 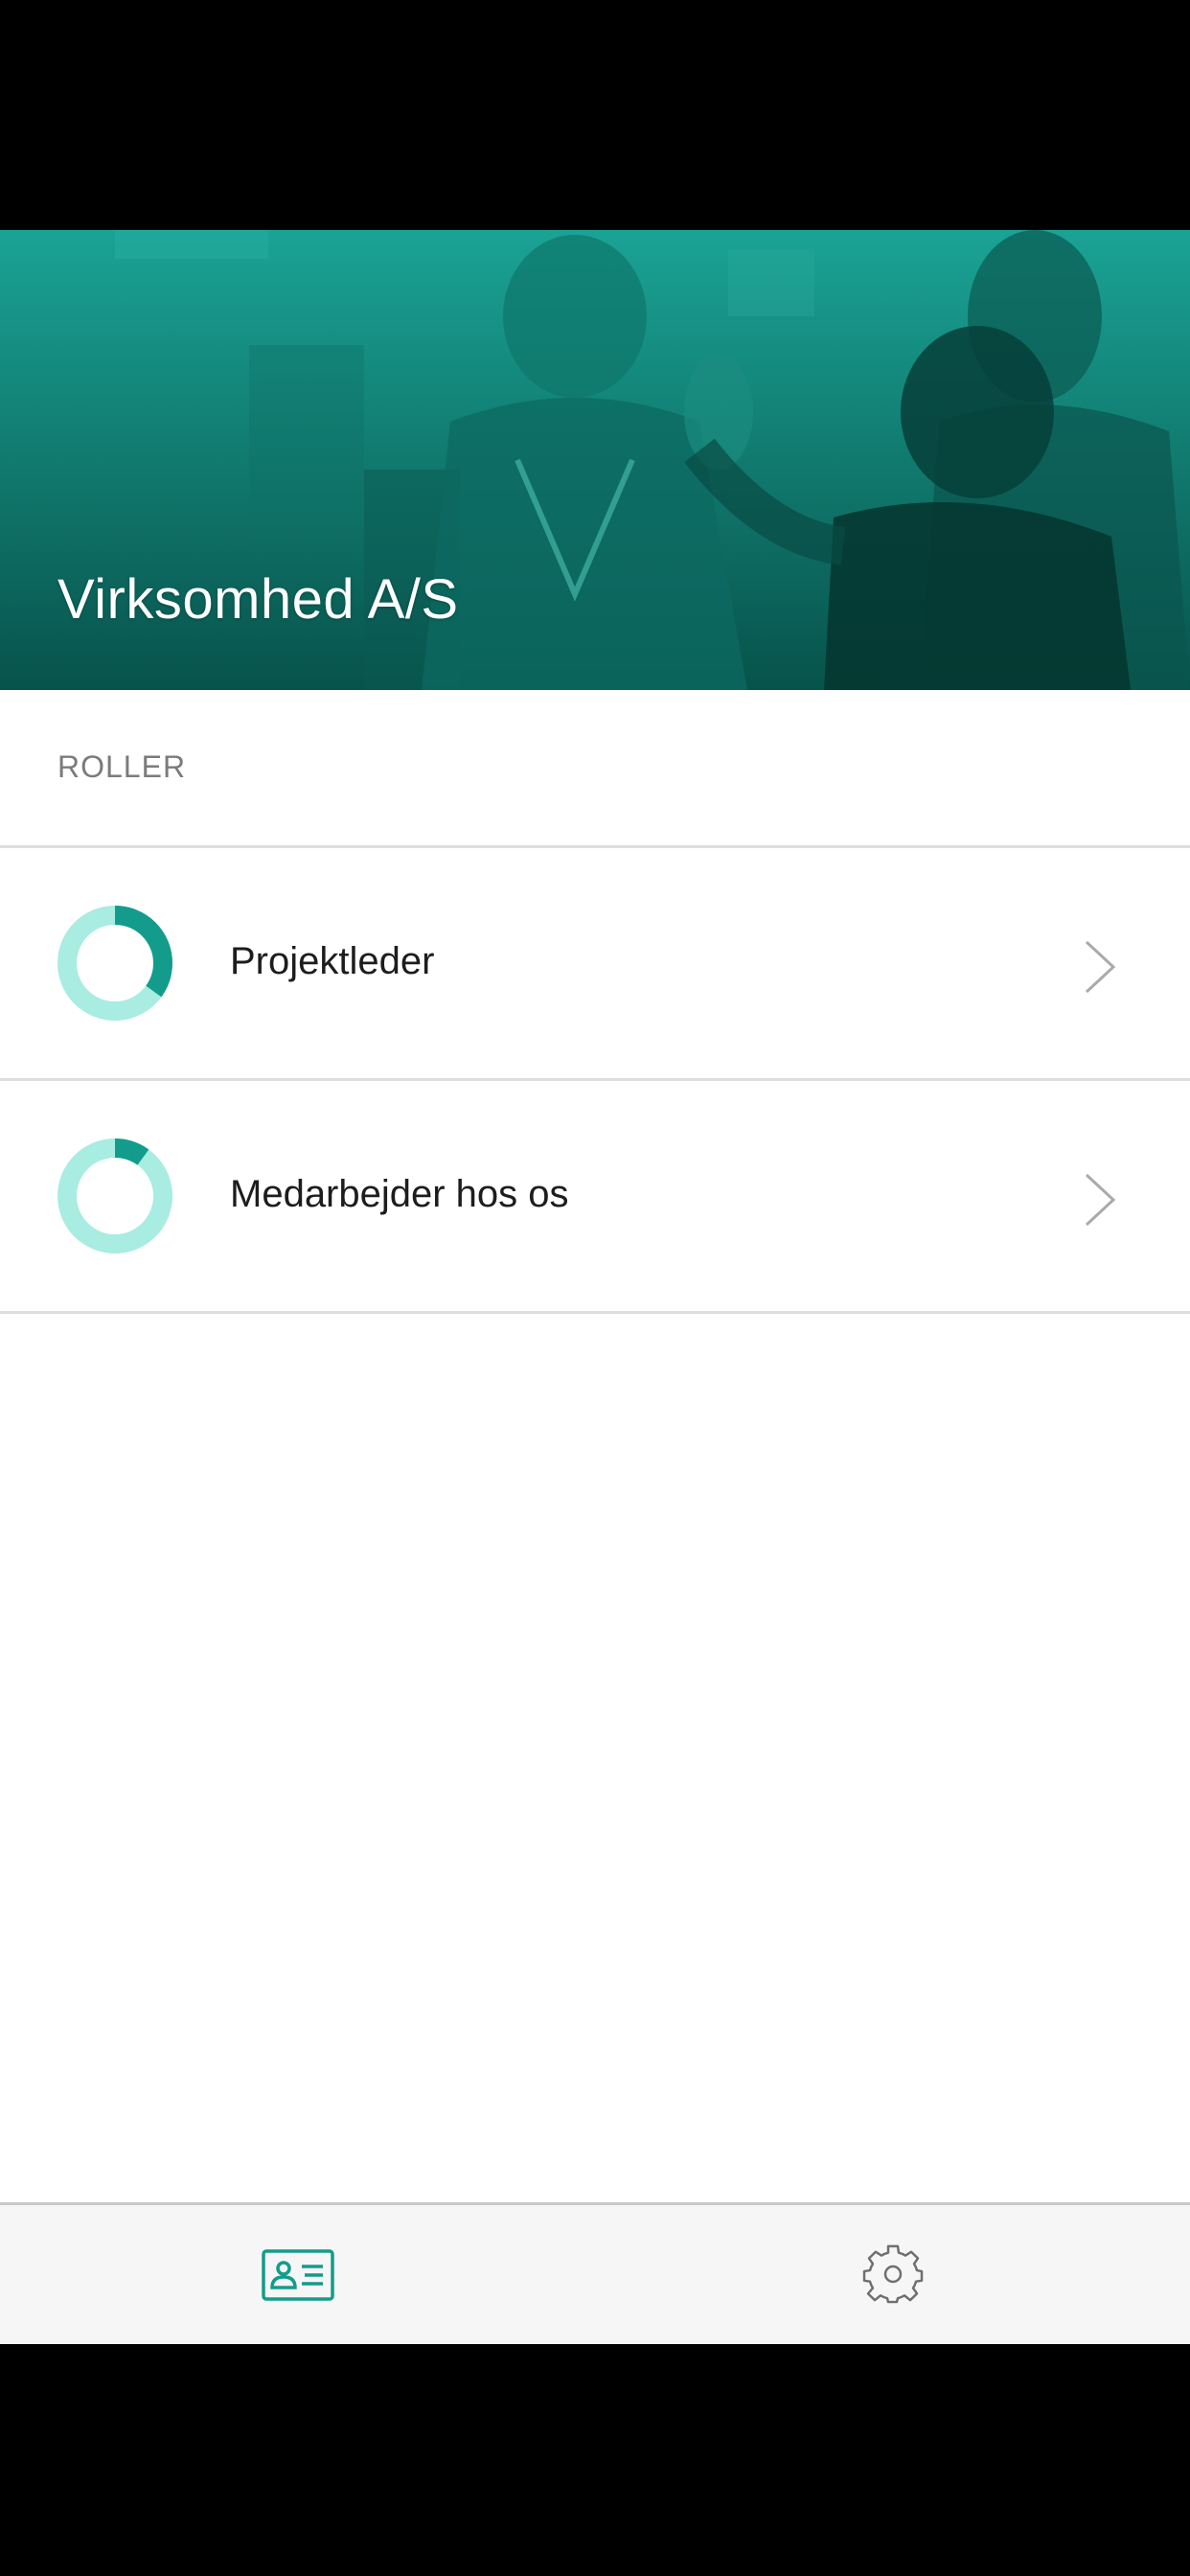 I want to click on home-indicator-area, so click(x=595, y=2460).